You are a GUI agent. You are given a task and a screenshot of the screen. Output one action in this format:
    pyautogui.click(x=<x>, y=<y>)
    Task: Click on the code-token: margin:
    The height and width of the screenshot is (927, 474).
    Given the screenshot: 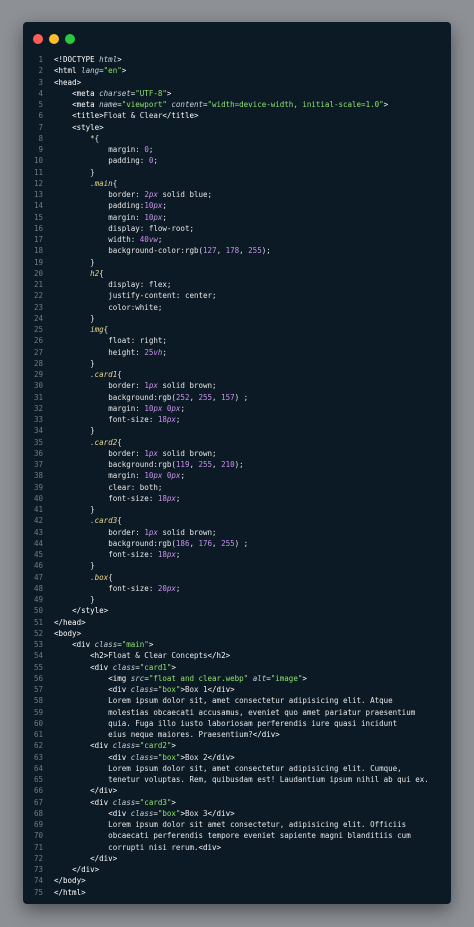 What is the action you would take?
    pyautogui.click(x=126, y=217)
    